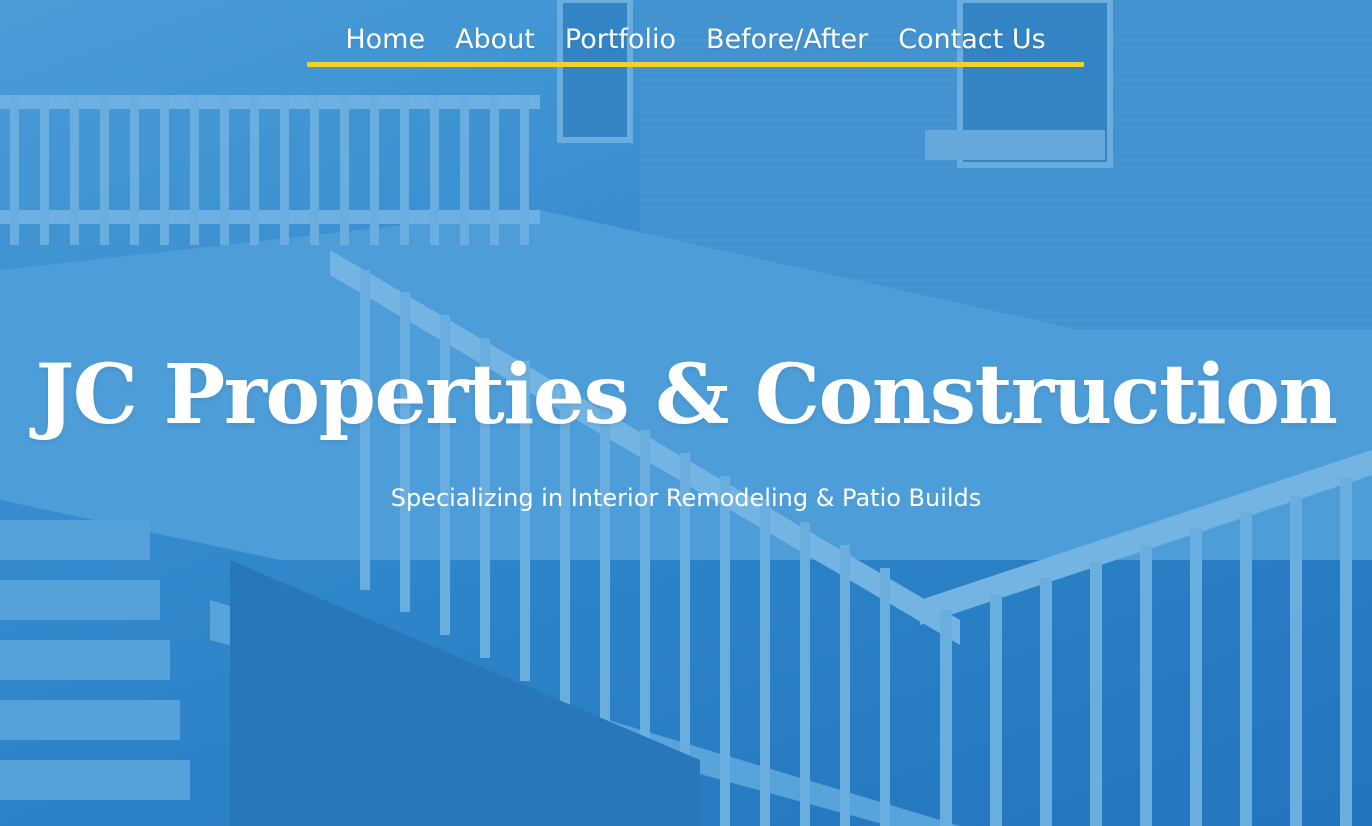 This screenshot has height=826, width=1372. Describe the element at coordinates (971, 40) in the screenshot. I see `nav-link-contact-us: Contact Us` at that location.